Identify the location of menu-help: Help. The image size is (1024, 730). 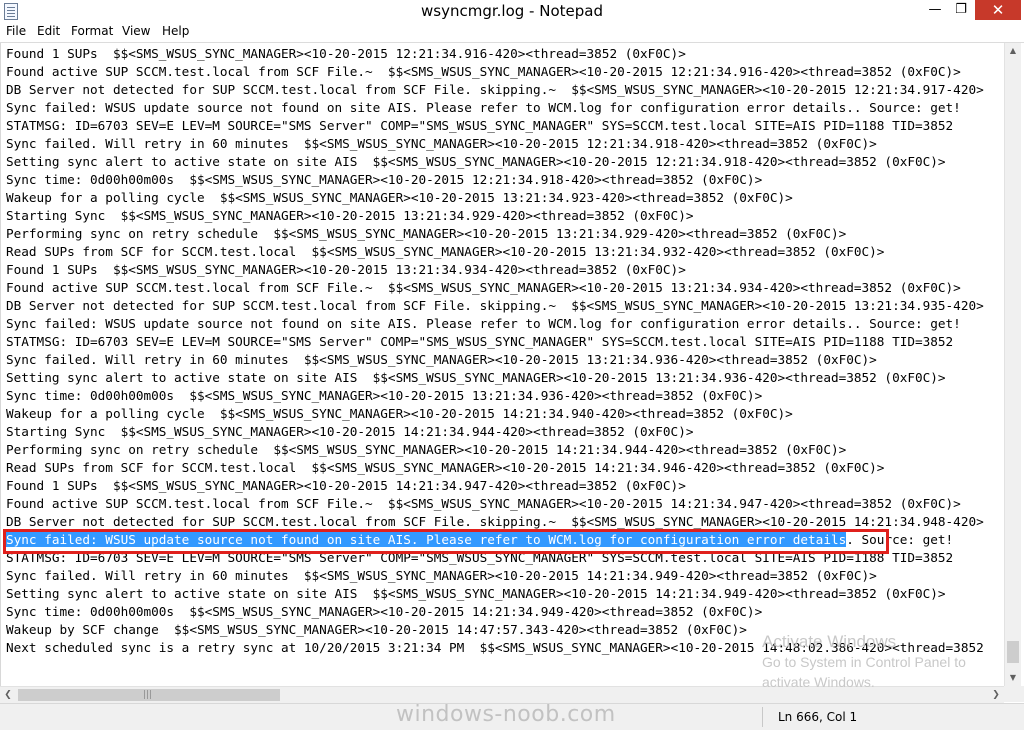
(175, 31).